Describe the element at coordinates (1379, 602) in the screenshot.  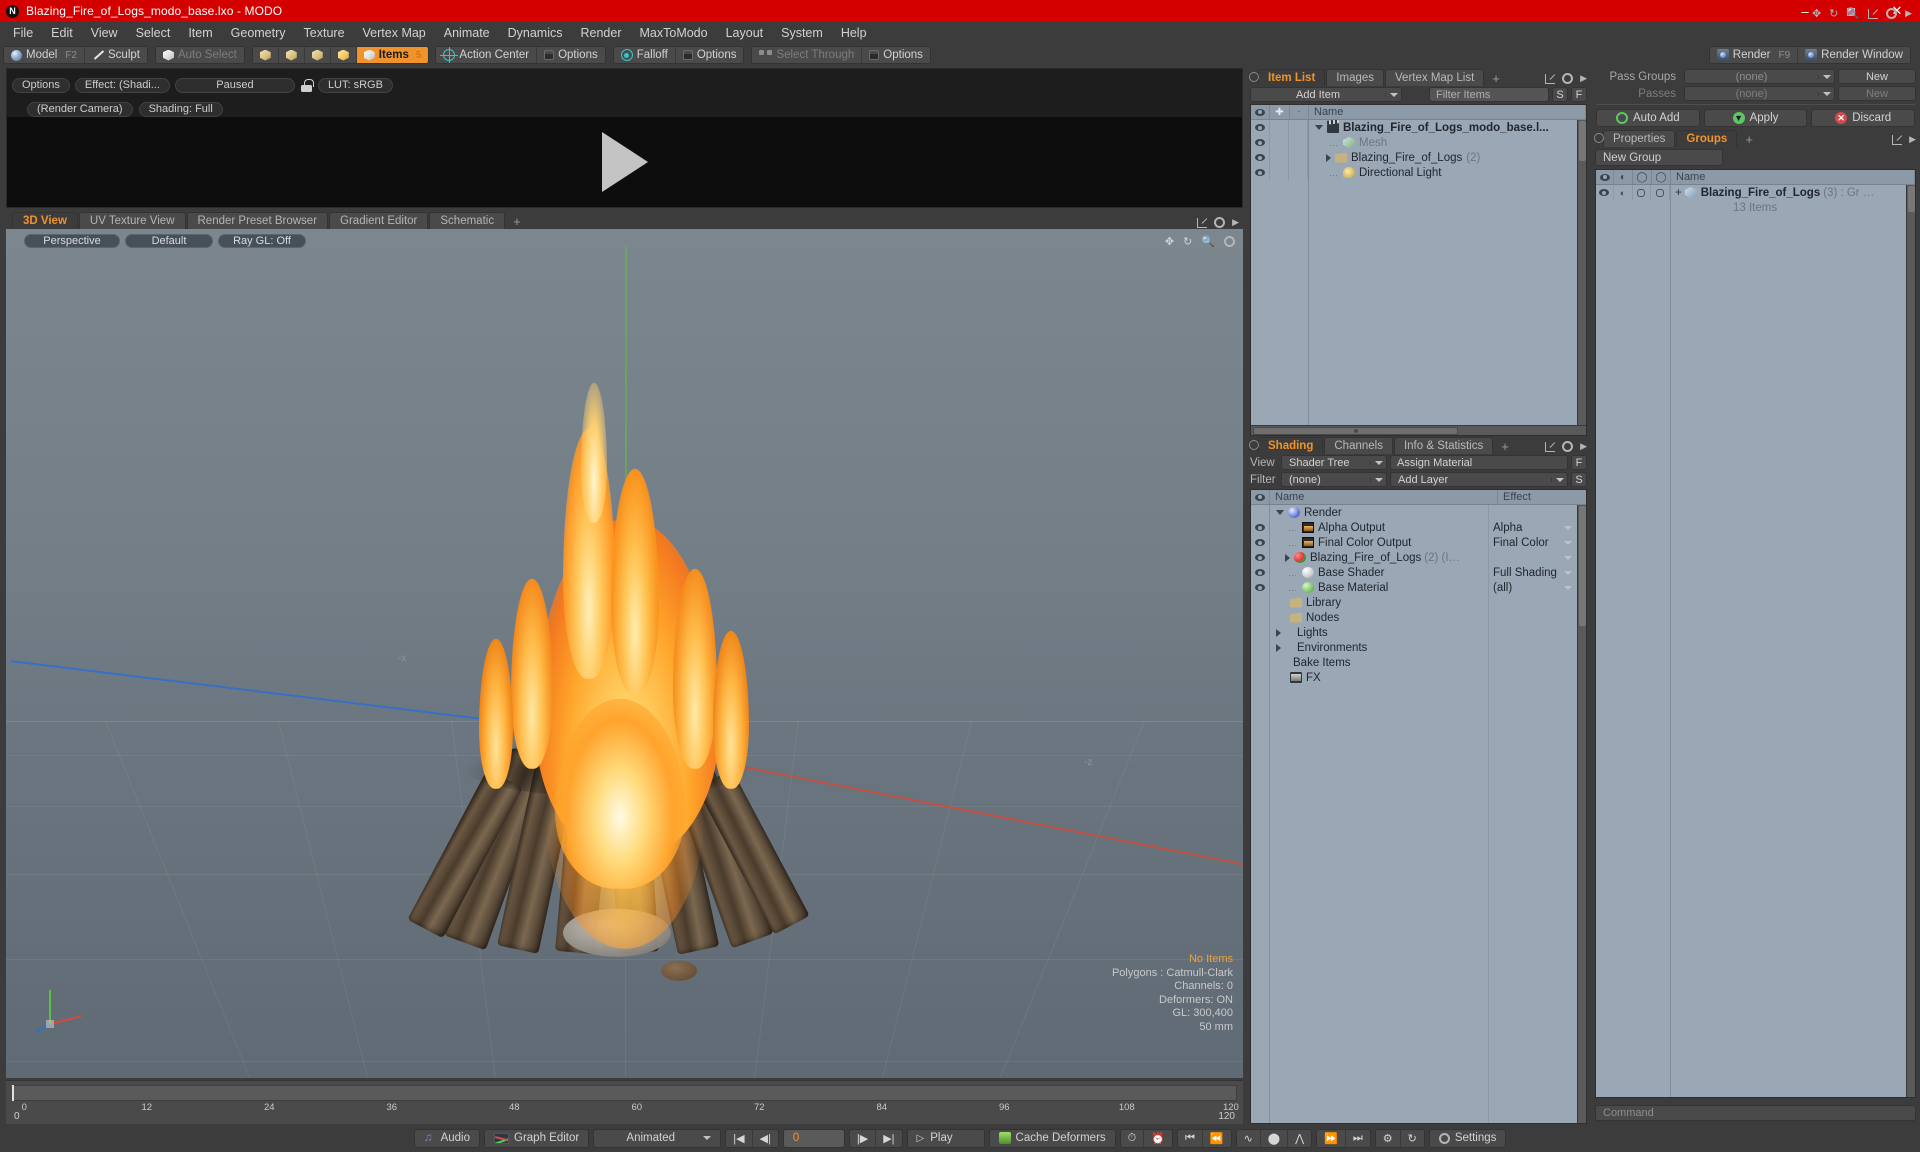
I see `table-row: Library` at that location.